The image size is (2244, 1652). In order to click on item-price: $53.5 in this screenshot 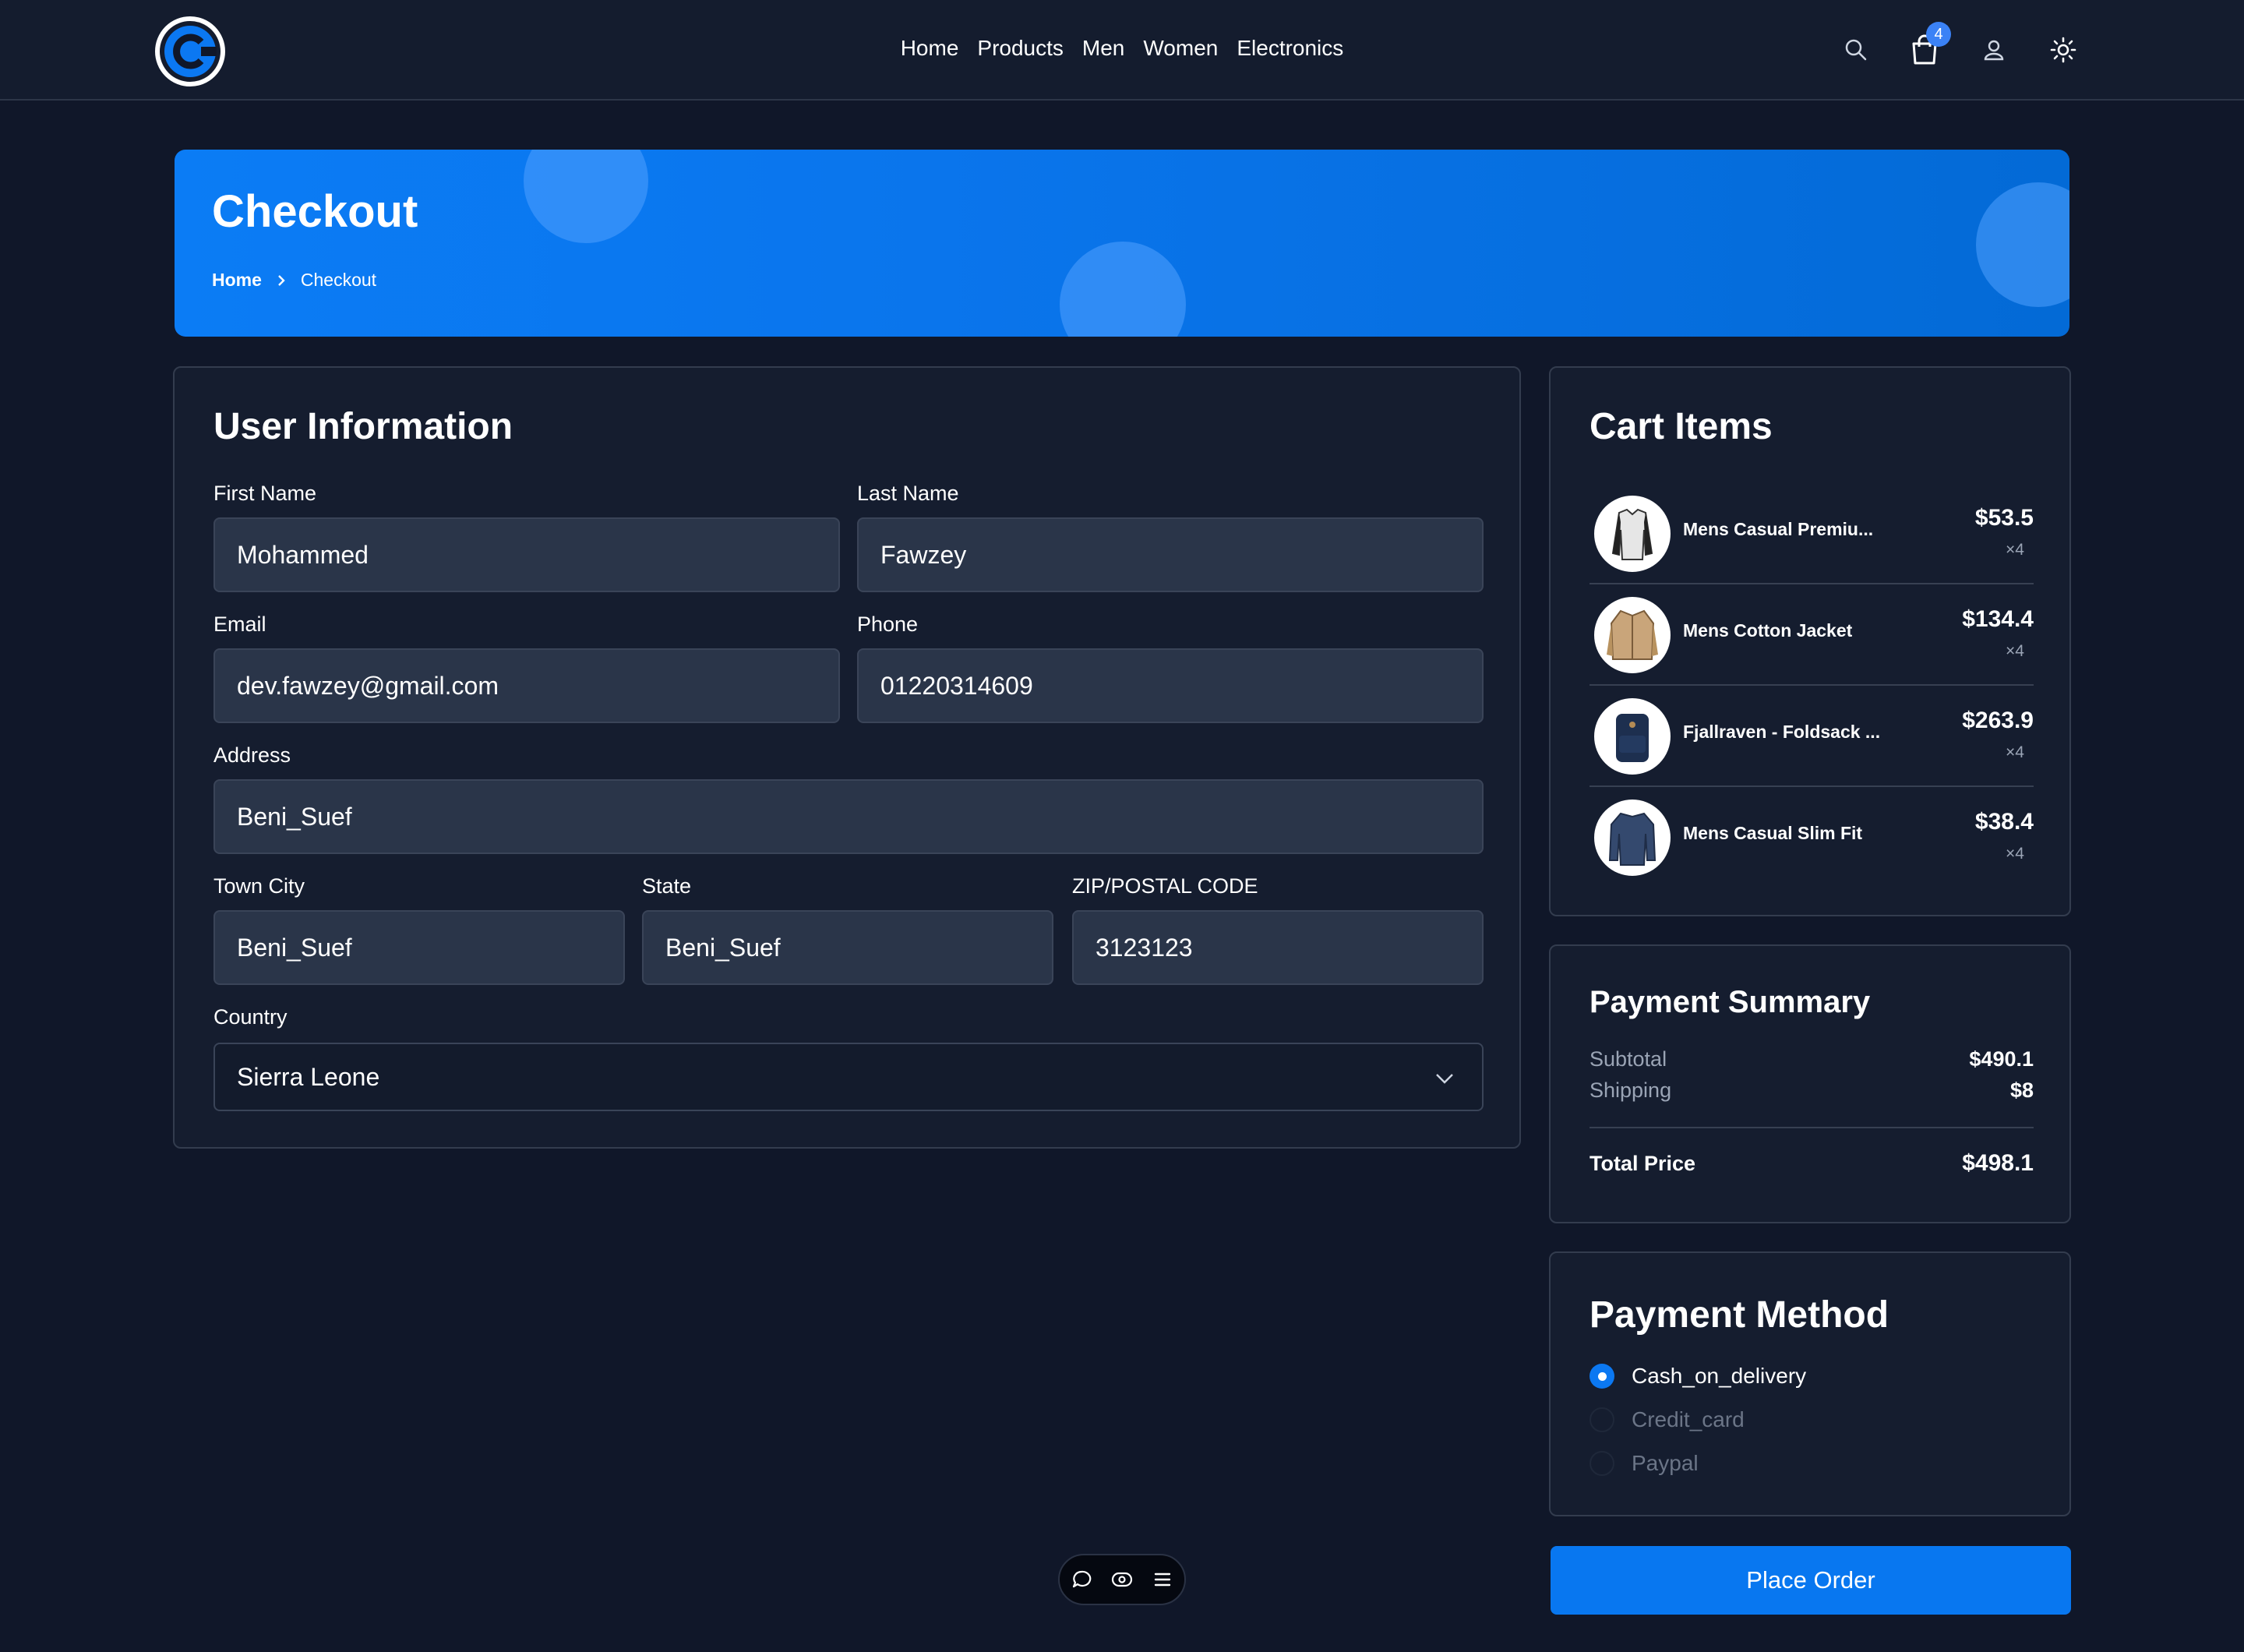, I will do `click(2004, 518)`.